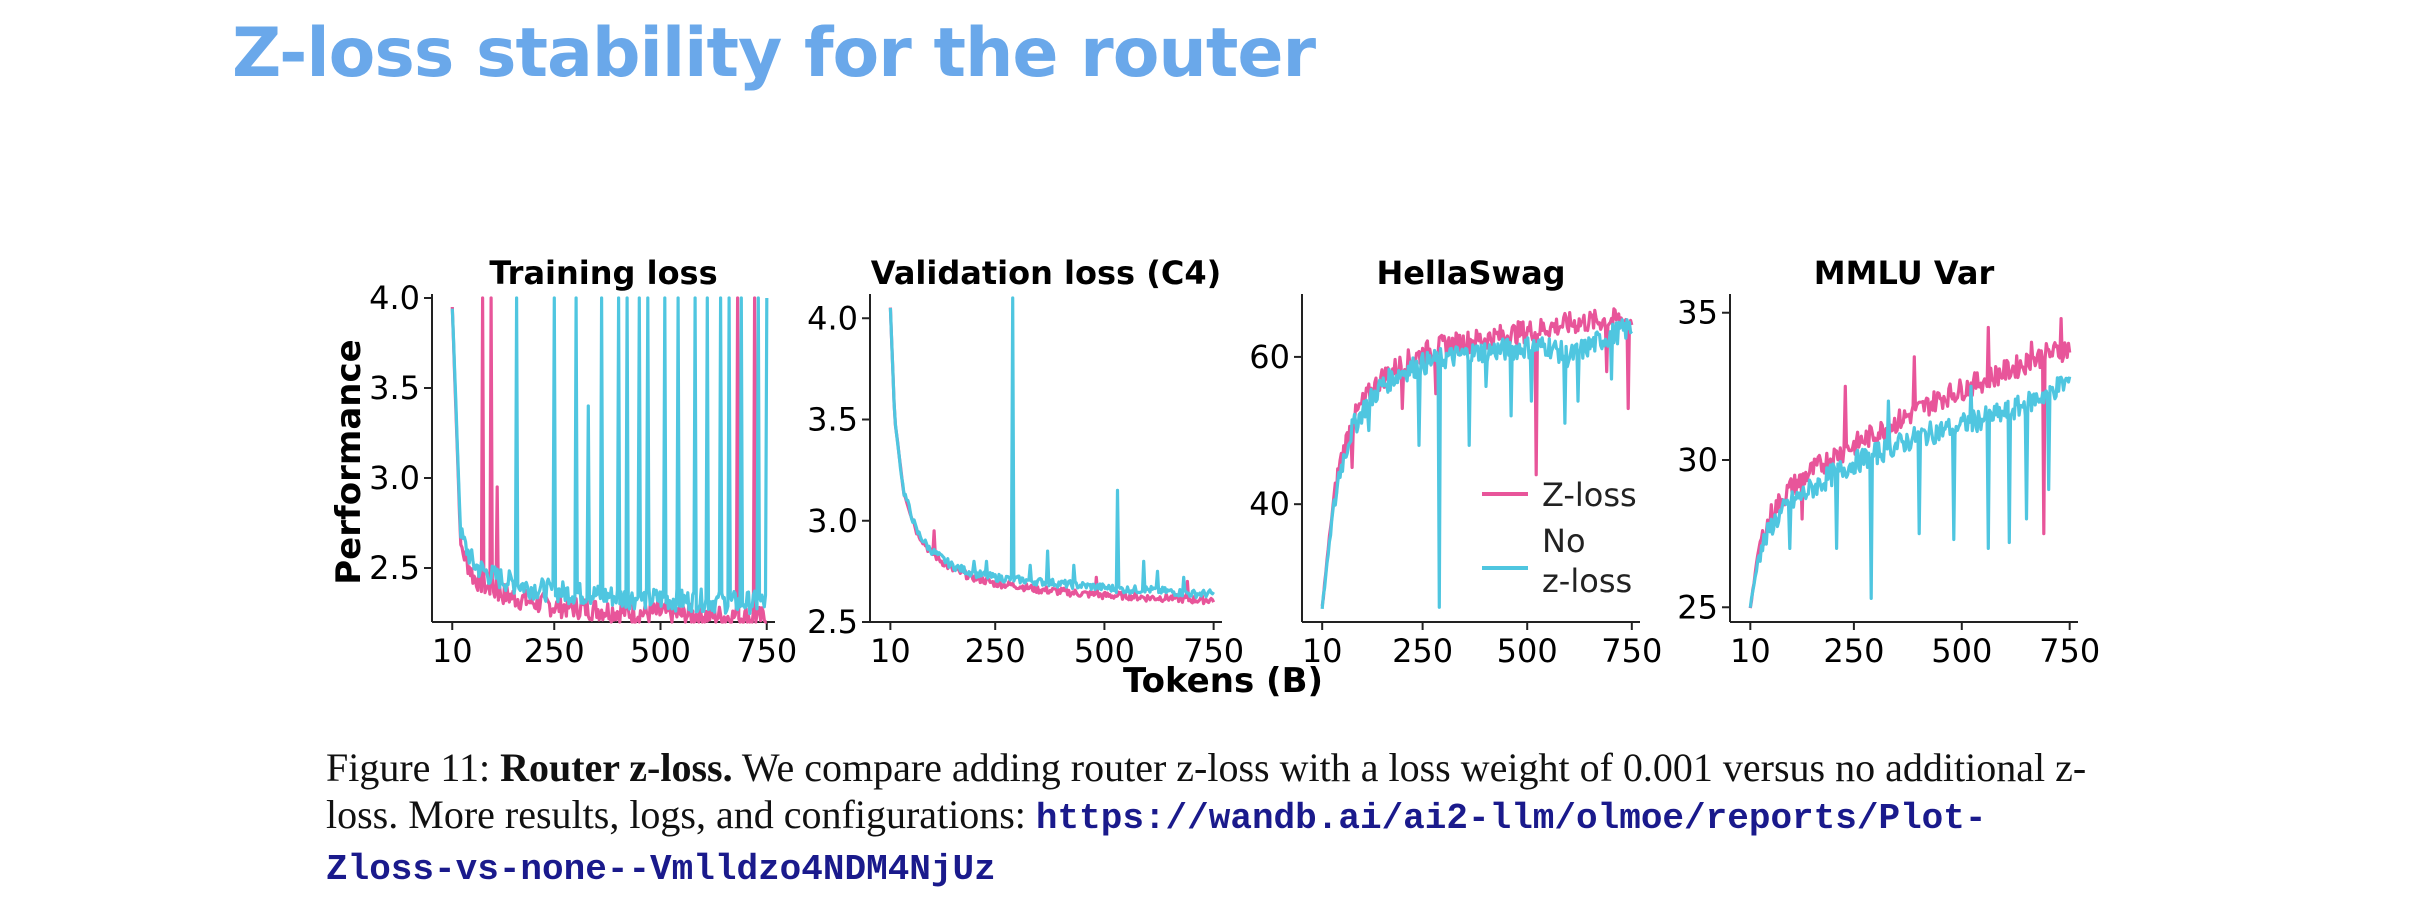 Image resolution: width=2414 pixels, height=920 pixels. I want to click on chart-title: Training loss, so click(603, 273).